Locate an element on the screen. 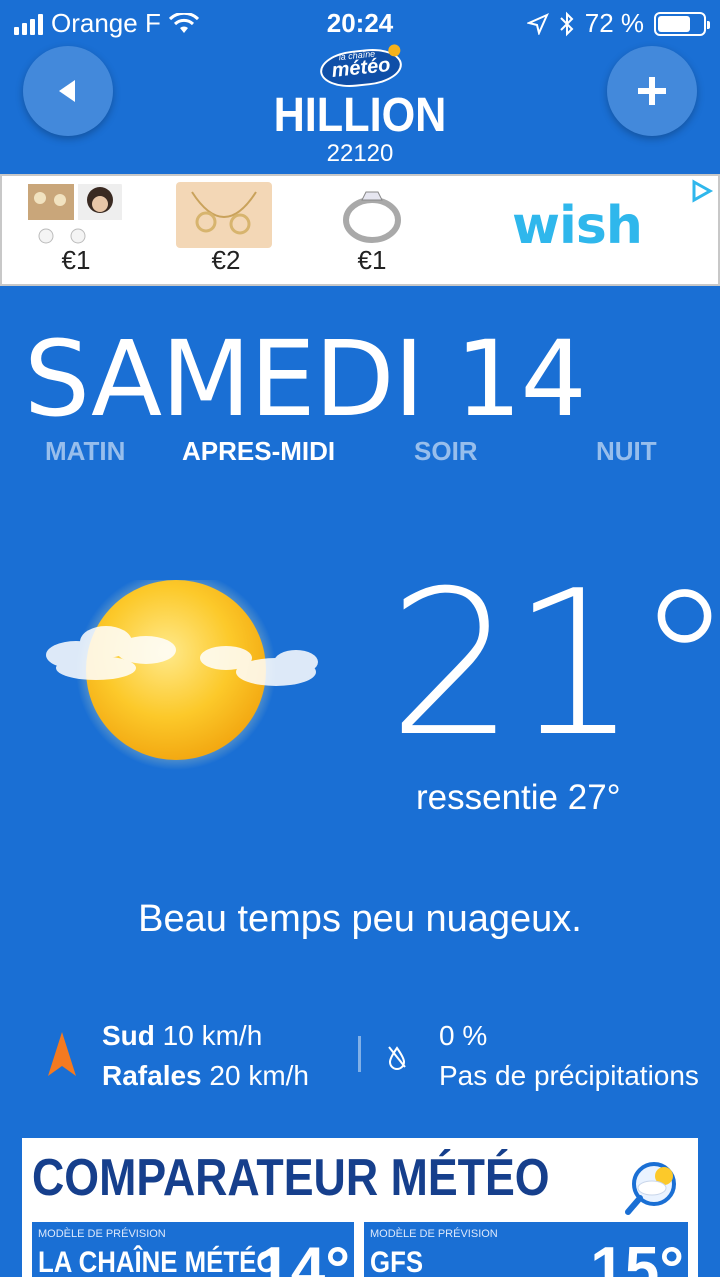 This screenshot has height=1277, width=720. battery-percent: 72 % is located at coordinates (614, 23).